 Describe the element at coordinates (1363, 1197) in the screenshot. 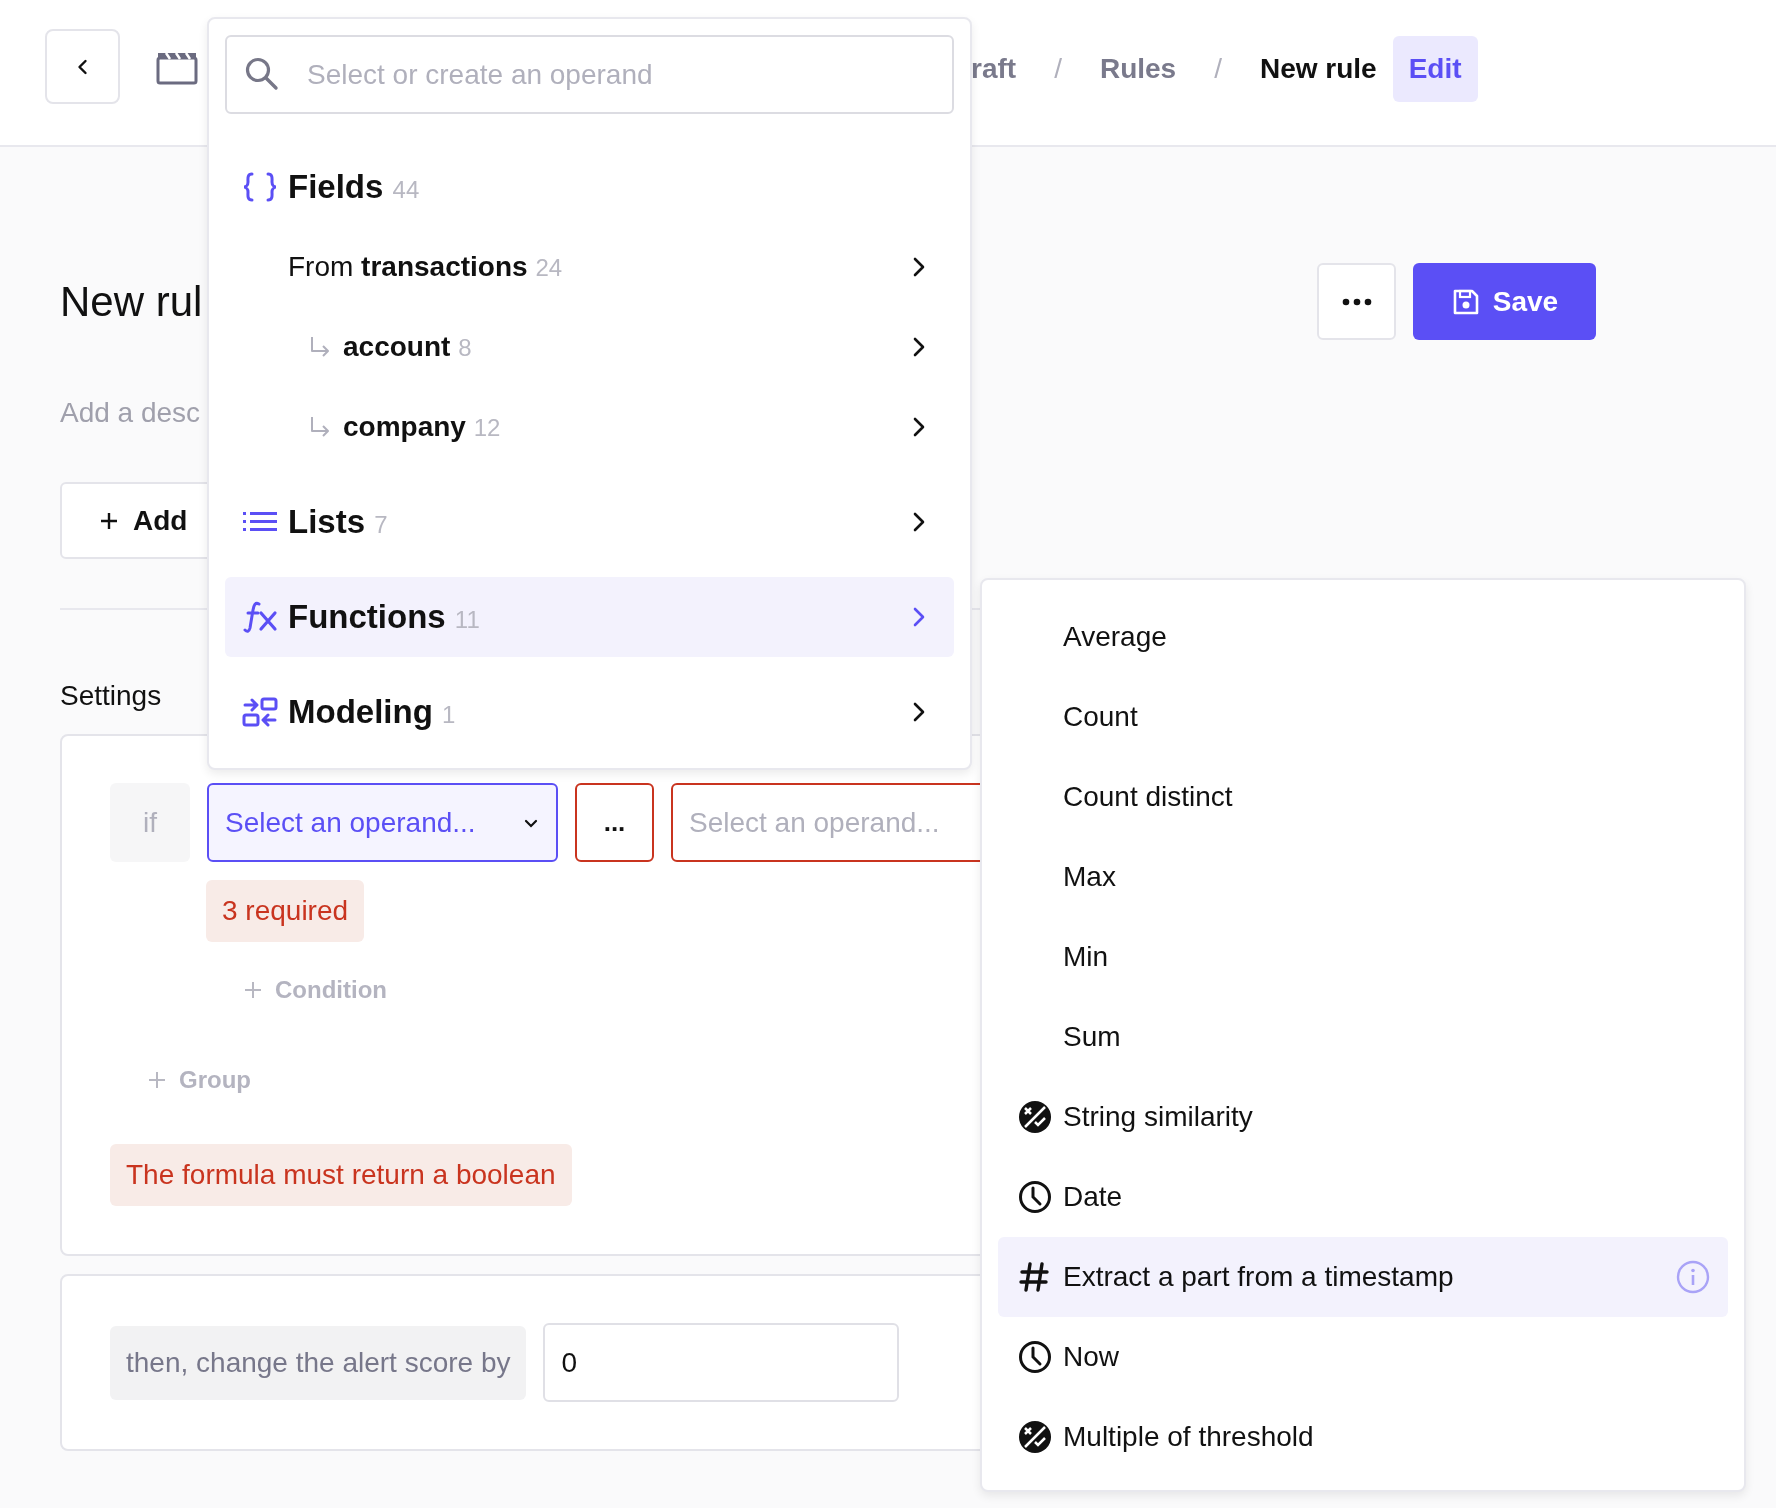

I see `function-item: Date` at that location.